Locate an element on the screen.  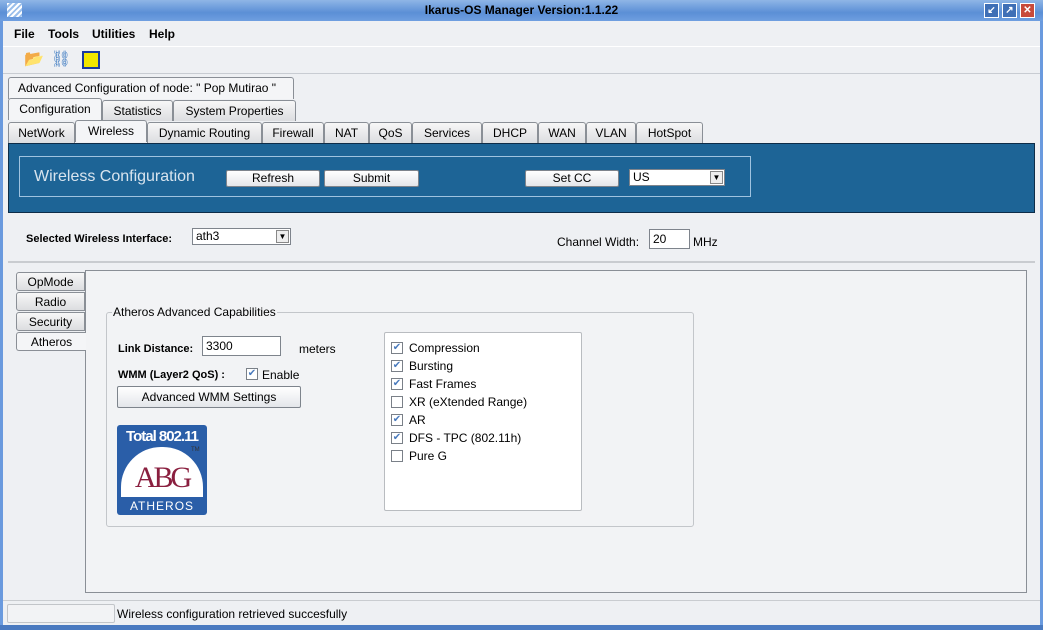
tab-wan: WAN is located at coordinates (562, 132).